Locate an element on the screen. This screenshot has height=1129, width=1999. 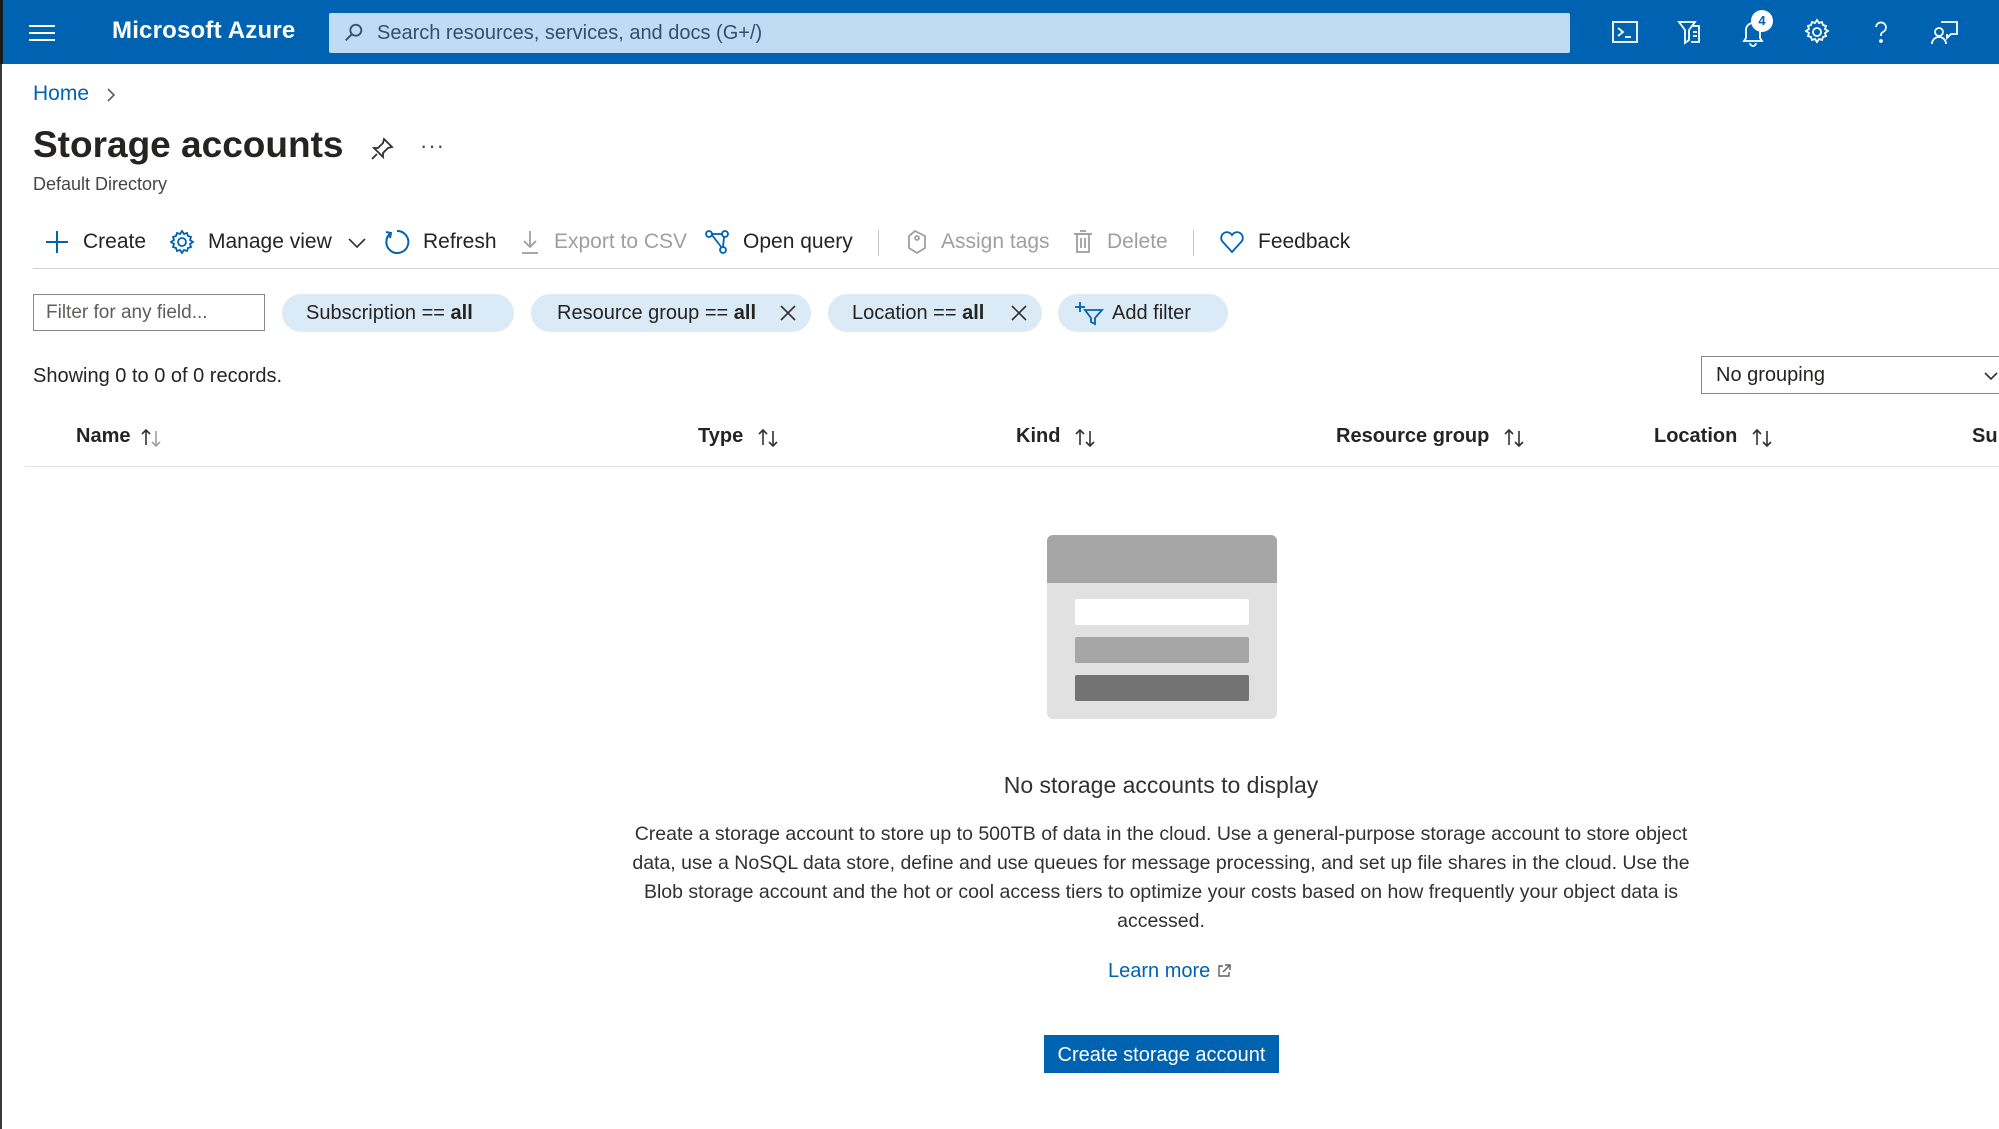
column-header-type: Type is located at coordinates (740, 436).